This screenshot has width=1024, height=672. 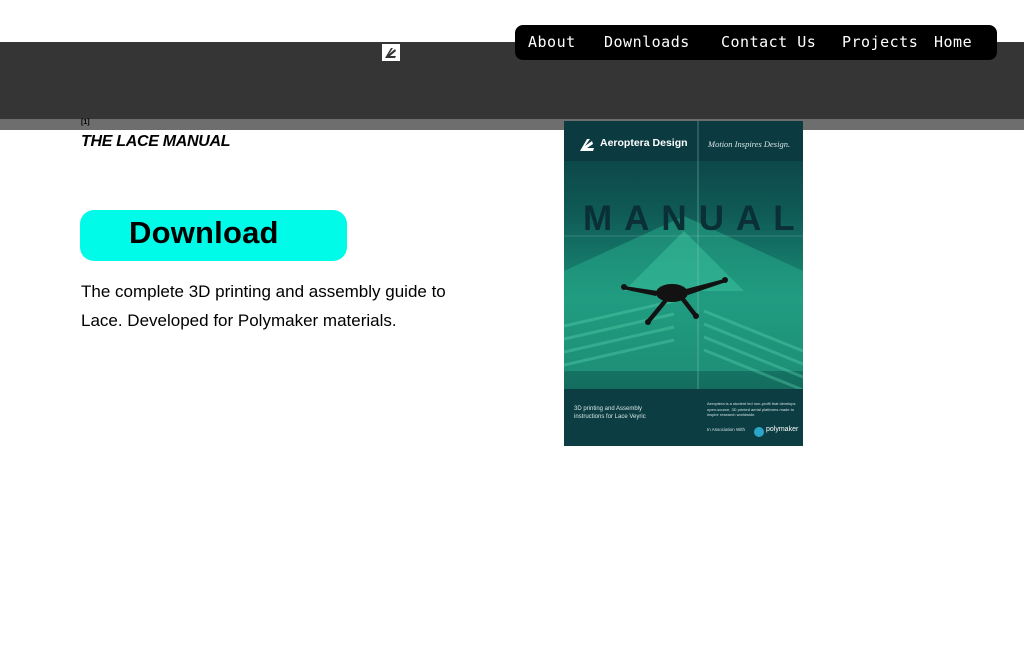 What do you see at coordinates (647, 42) in the screenshot?
I see `nav-downloads: Downloads` at bounding box center [647, 42].